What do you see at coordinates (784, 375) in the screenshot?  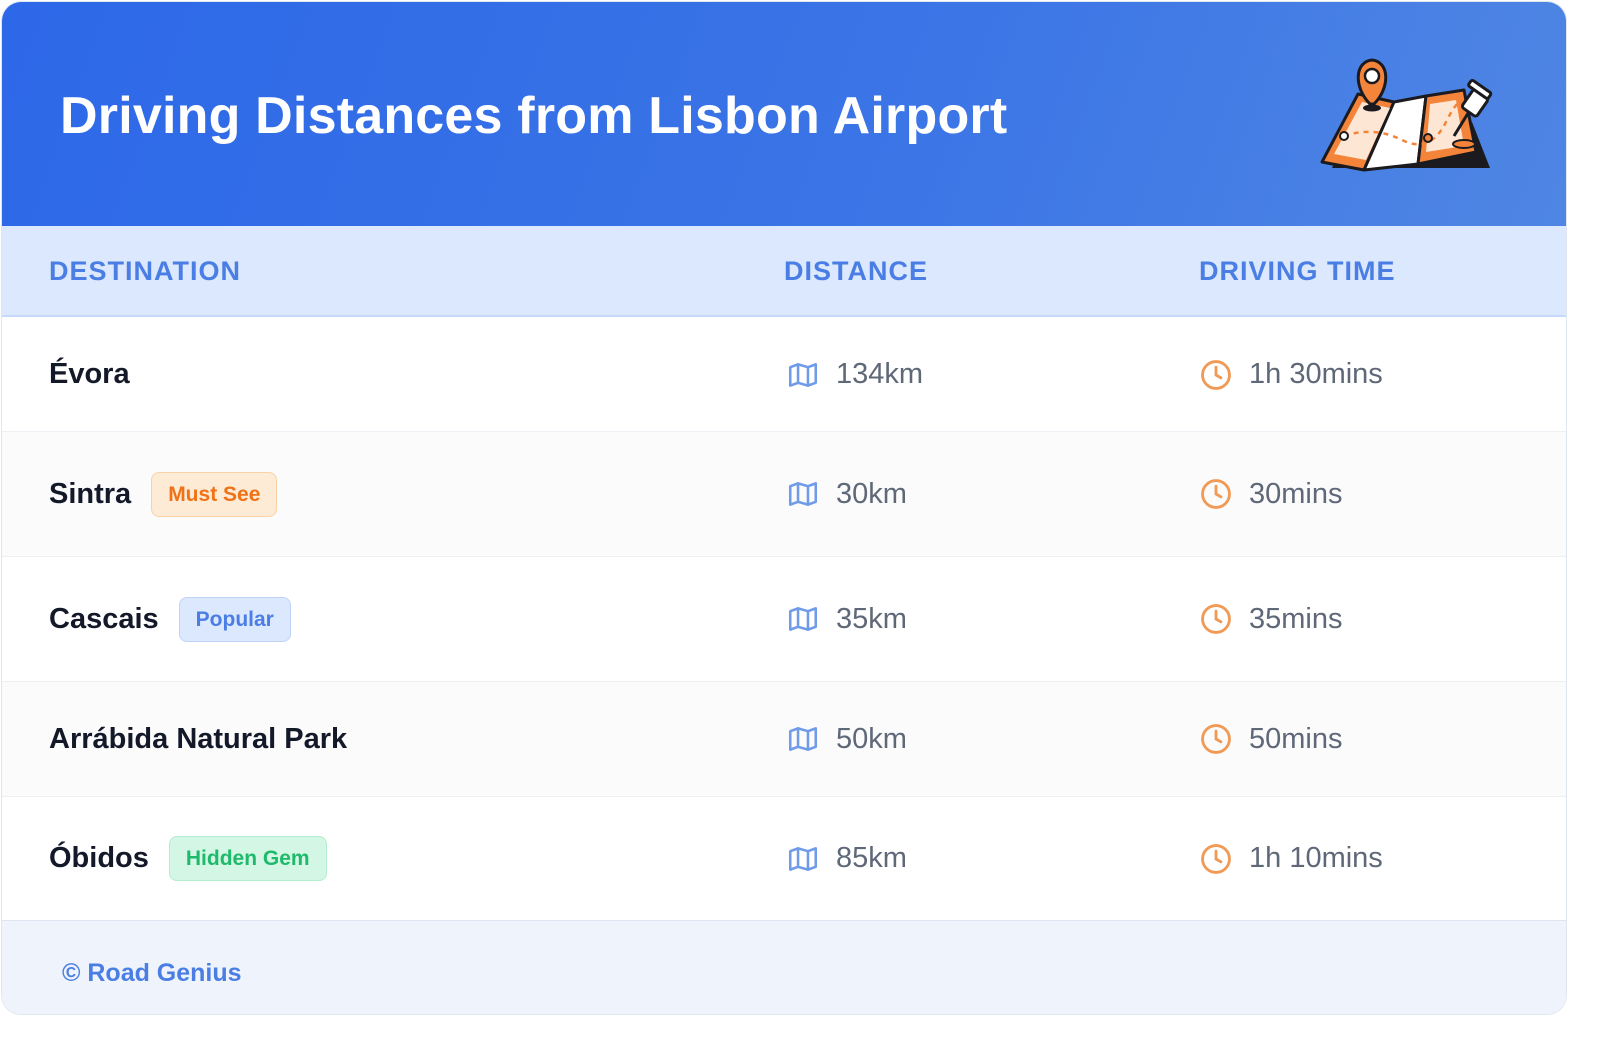 I see `table-row: Évora 134km 1h 30mins` at bounding box center [784, 375].